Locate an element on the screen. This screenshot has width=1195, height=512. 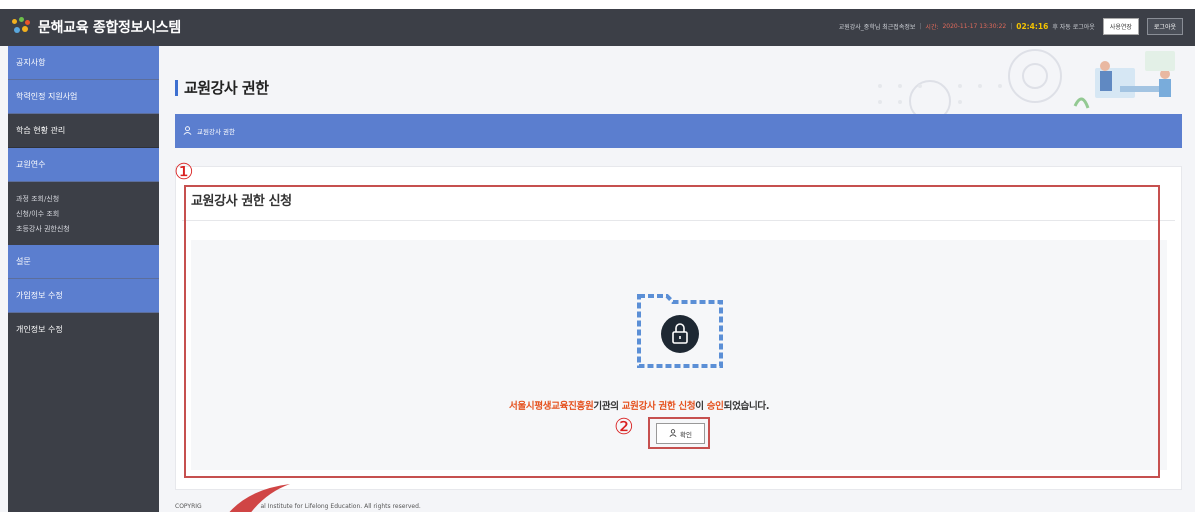
breadcrumb-label: 교원강사 권한 is located at coordinates (216, 132).